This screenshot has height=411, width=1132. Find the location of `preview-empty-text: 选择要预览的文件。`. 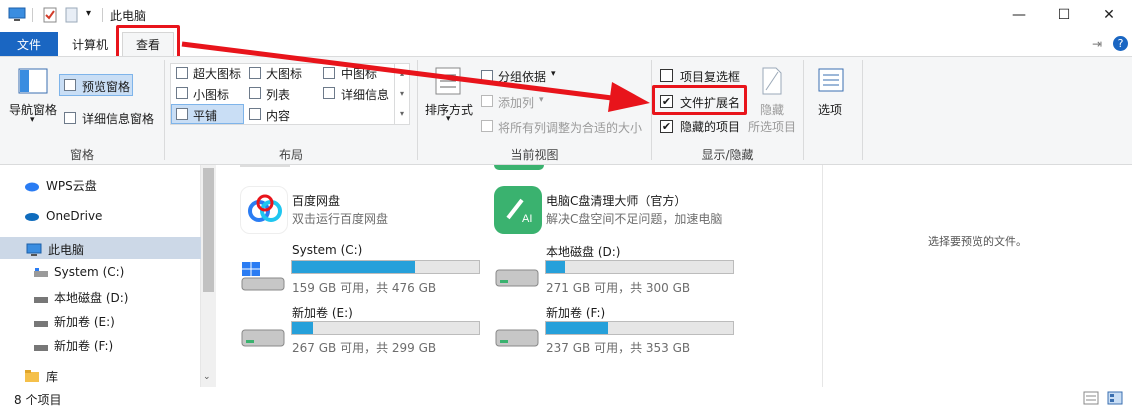

preview-empty-text: 选择要预览的文件。 is located at coordinates (977, 241).